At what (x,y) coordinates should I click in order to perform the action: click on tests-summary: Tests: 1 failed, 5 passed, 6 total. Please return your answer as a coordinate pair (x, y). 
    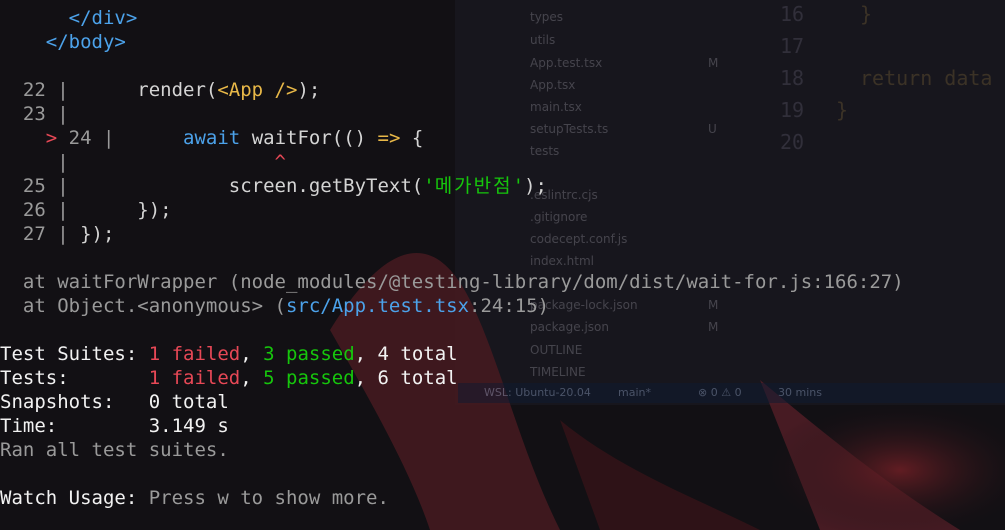
    Looking at the image, I should click on (229, 378).